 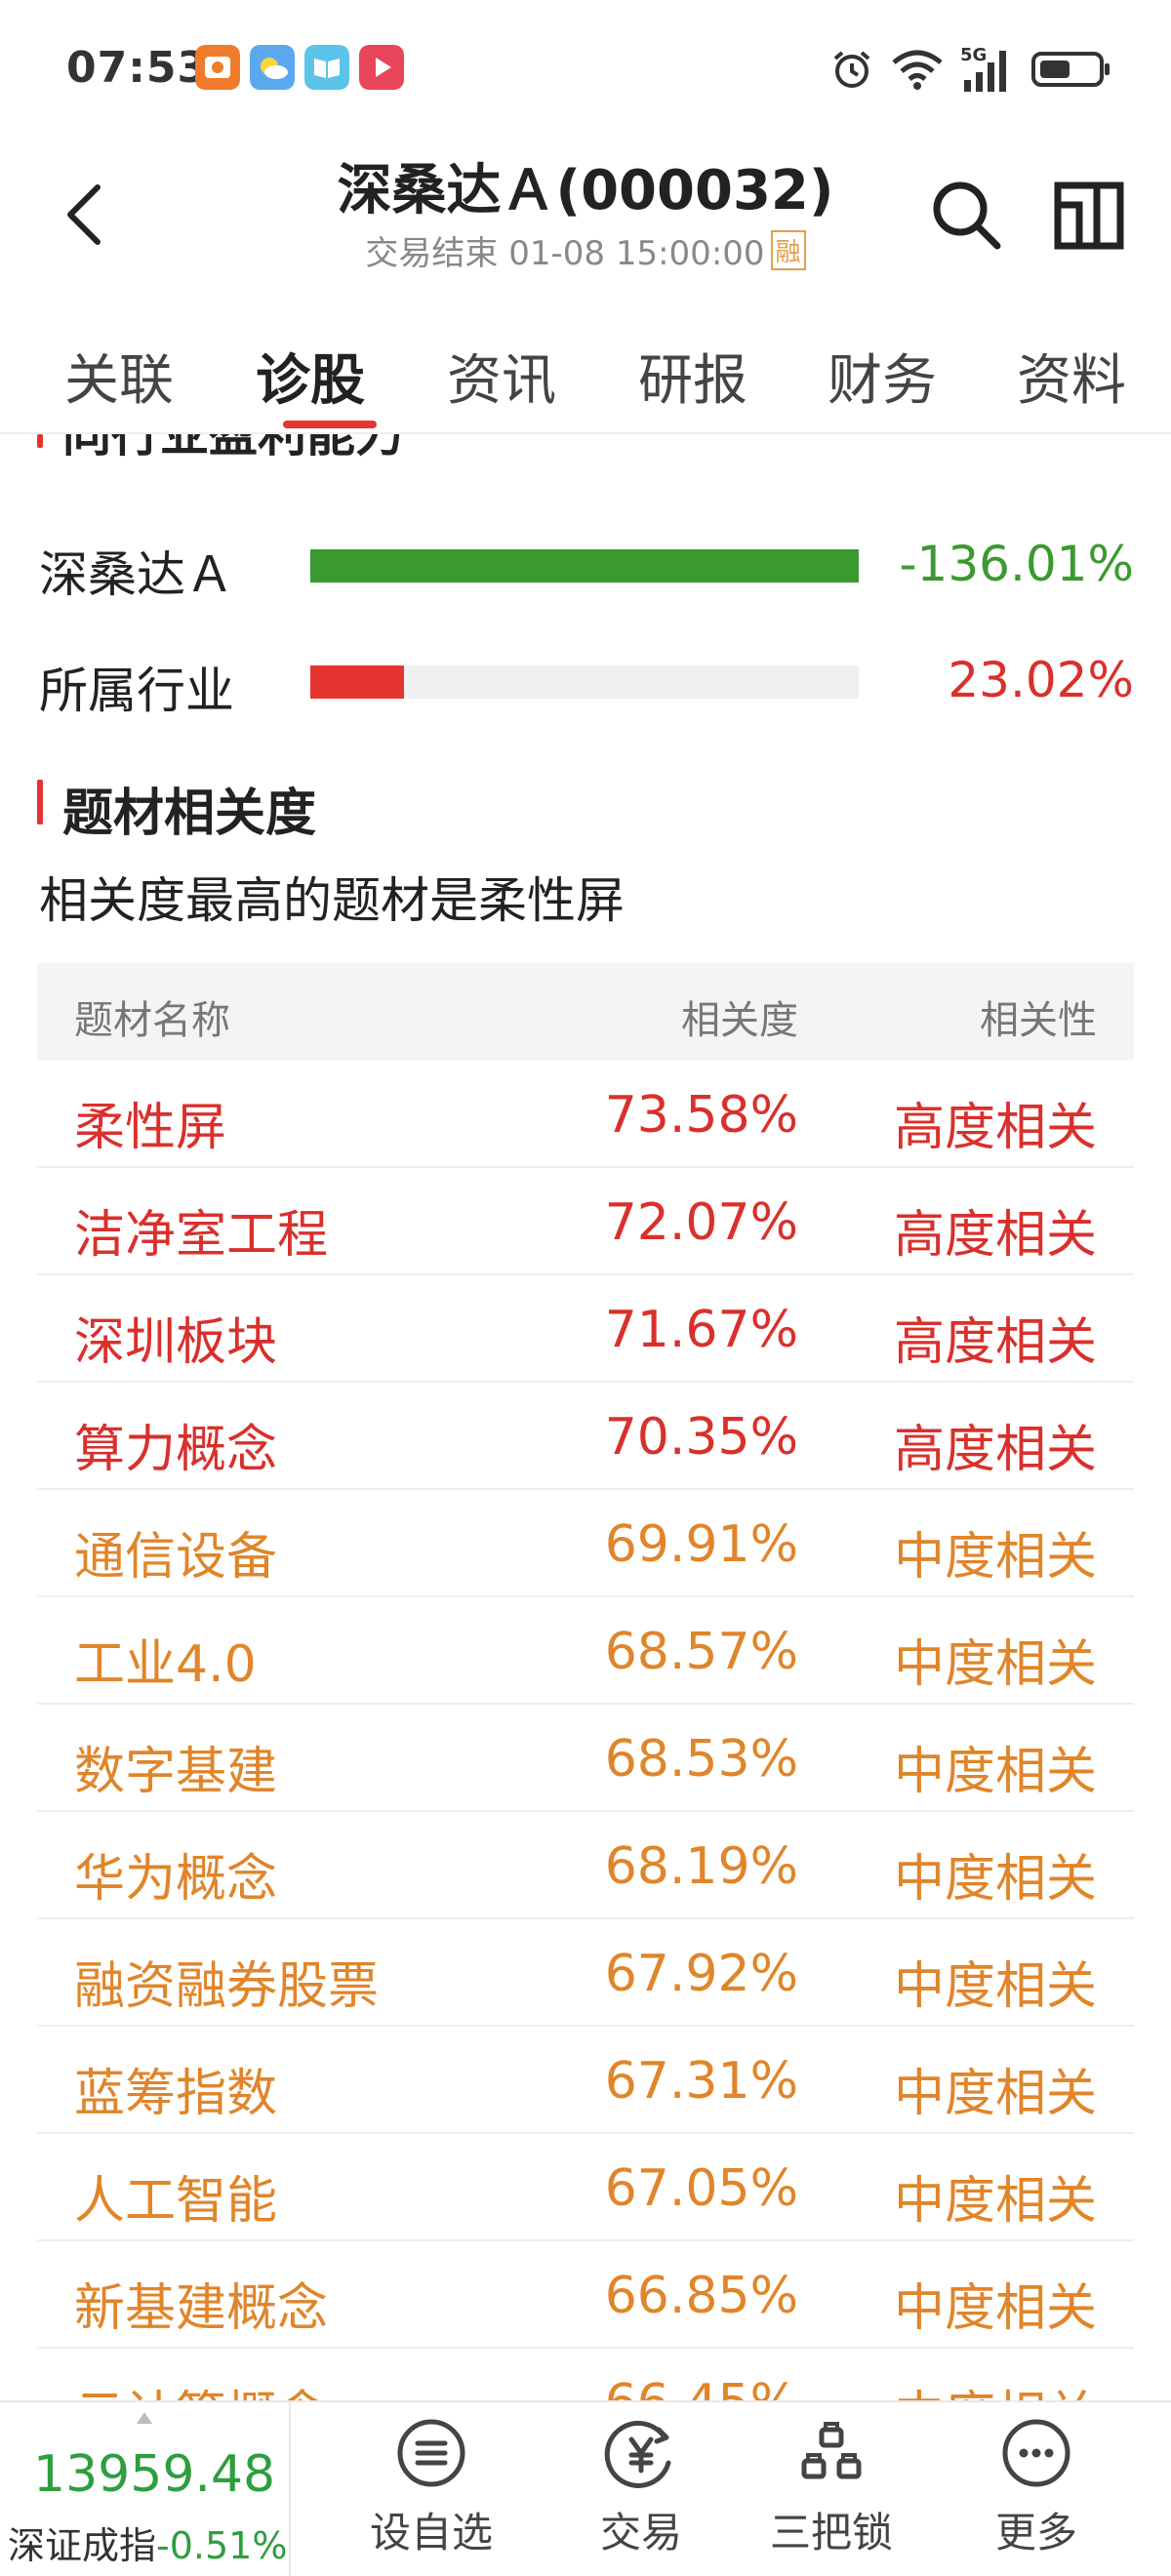 What do you see at coordinates (585, 1865) in the screenshot?
I see `table-row: 华为概念 68.19% 中度相关` at bounding box center [585, 1865].